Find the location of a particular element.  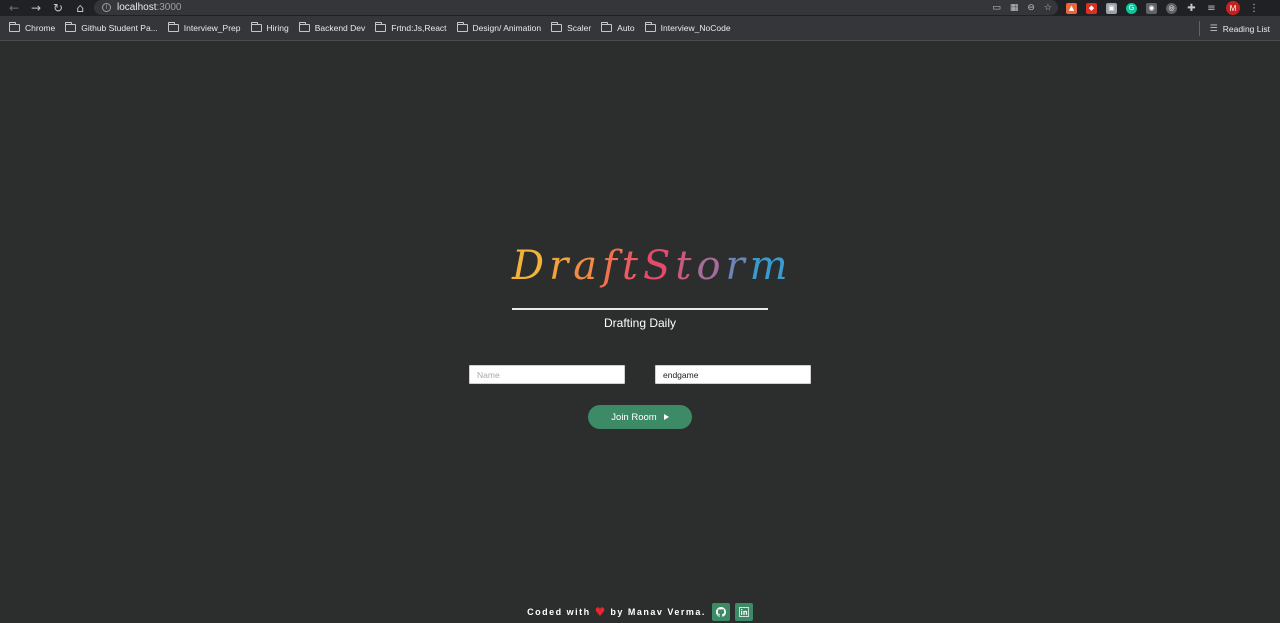

bookmark-folder: Design/ Animation is located at coordinates (499, 28).